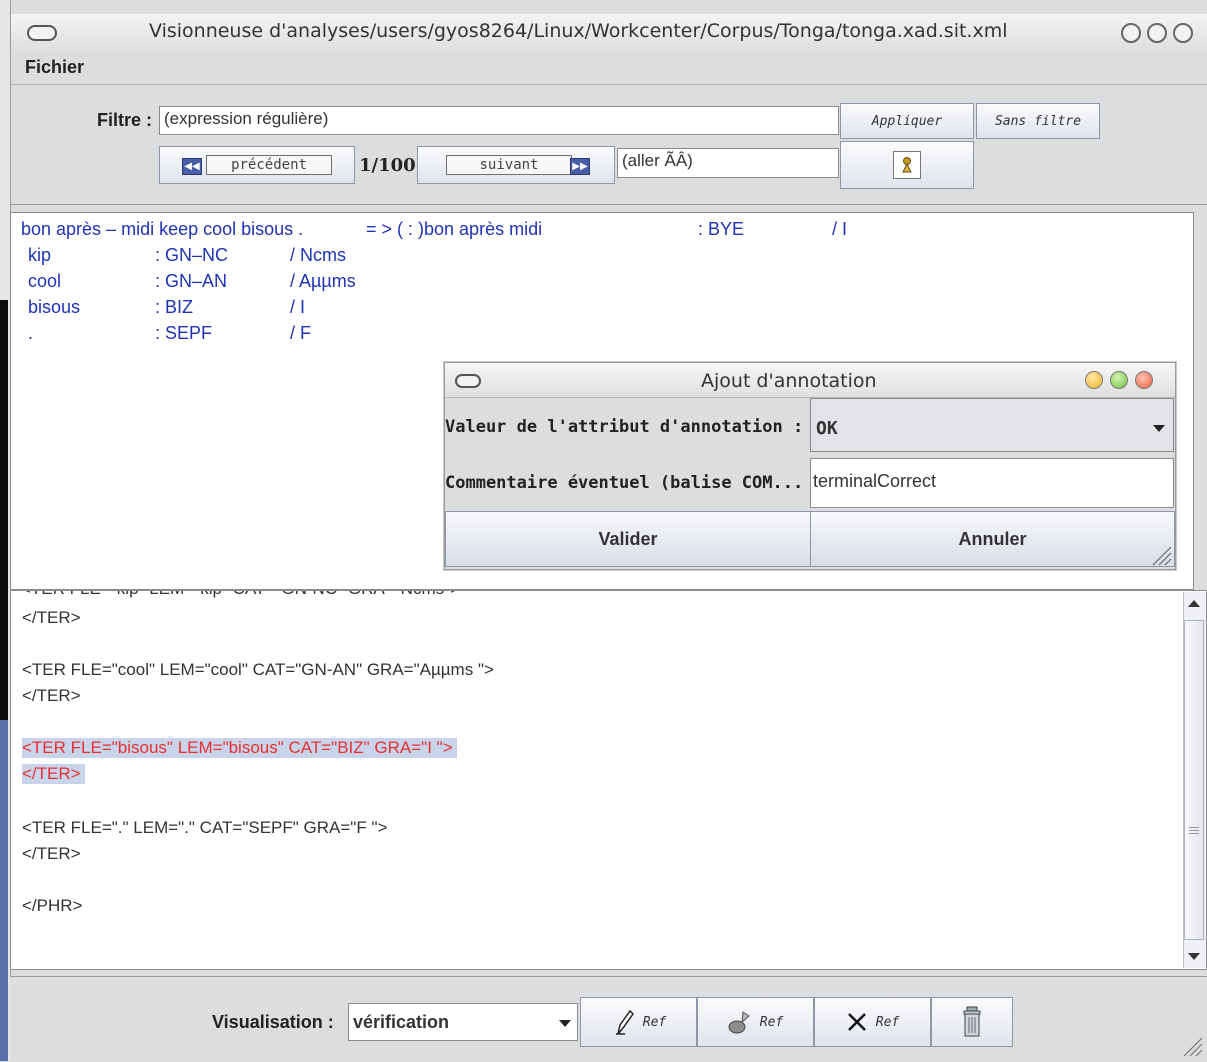 This screenshot has width=1207, height=1062. I want to click on analysis-cat: : GN–NC, so click(192, 255).